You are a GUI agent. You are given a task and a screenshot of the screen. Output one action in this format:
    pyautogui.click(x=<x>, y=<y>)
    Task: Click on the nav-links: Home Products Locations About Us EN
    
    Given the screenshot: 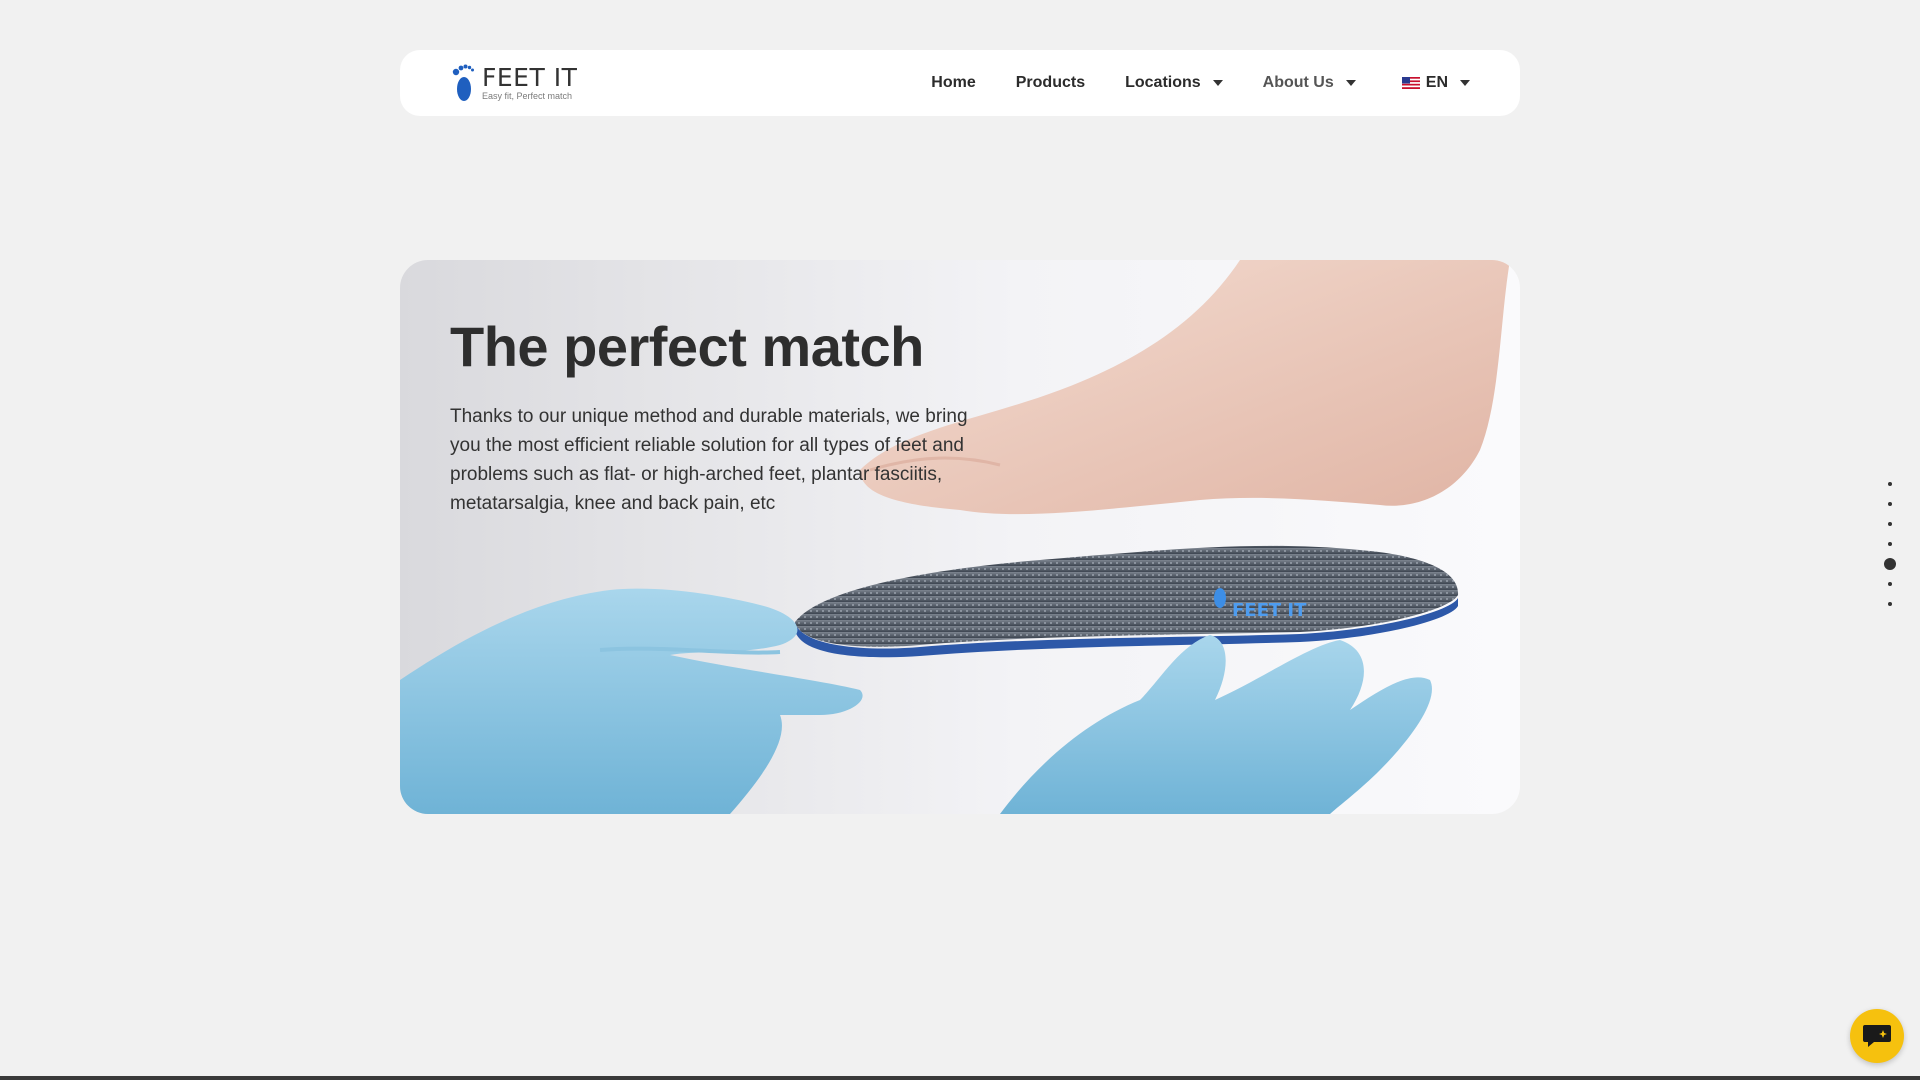 What is the action you would take?
    pyautogui.click(x=1180, y=83)
    